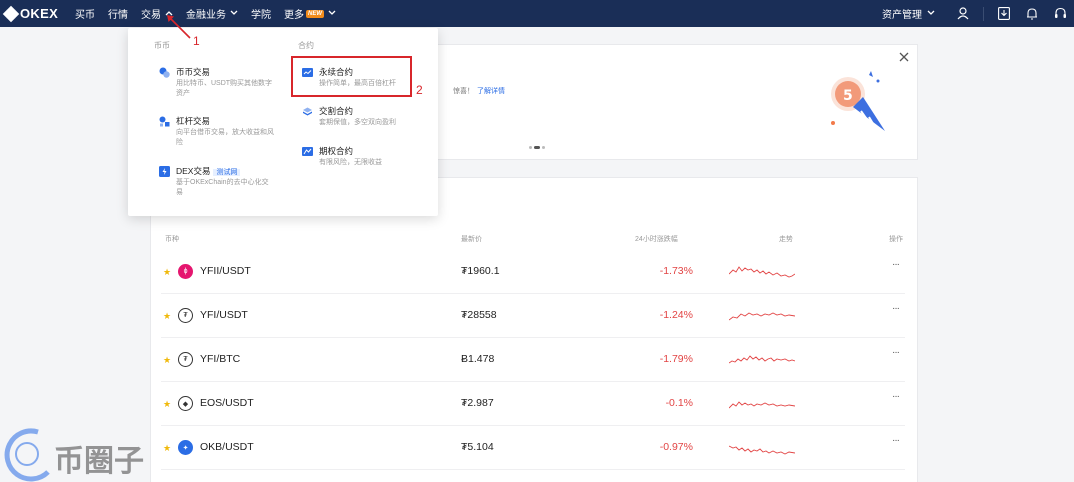  Describe the element at coordinates (85, 13) in the screenshot. I see `nav-item-buy: 买币` at that location.